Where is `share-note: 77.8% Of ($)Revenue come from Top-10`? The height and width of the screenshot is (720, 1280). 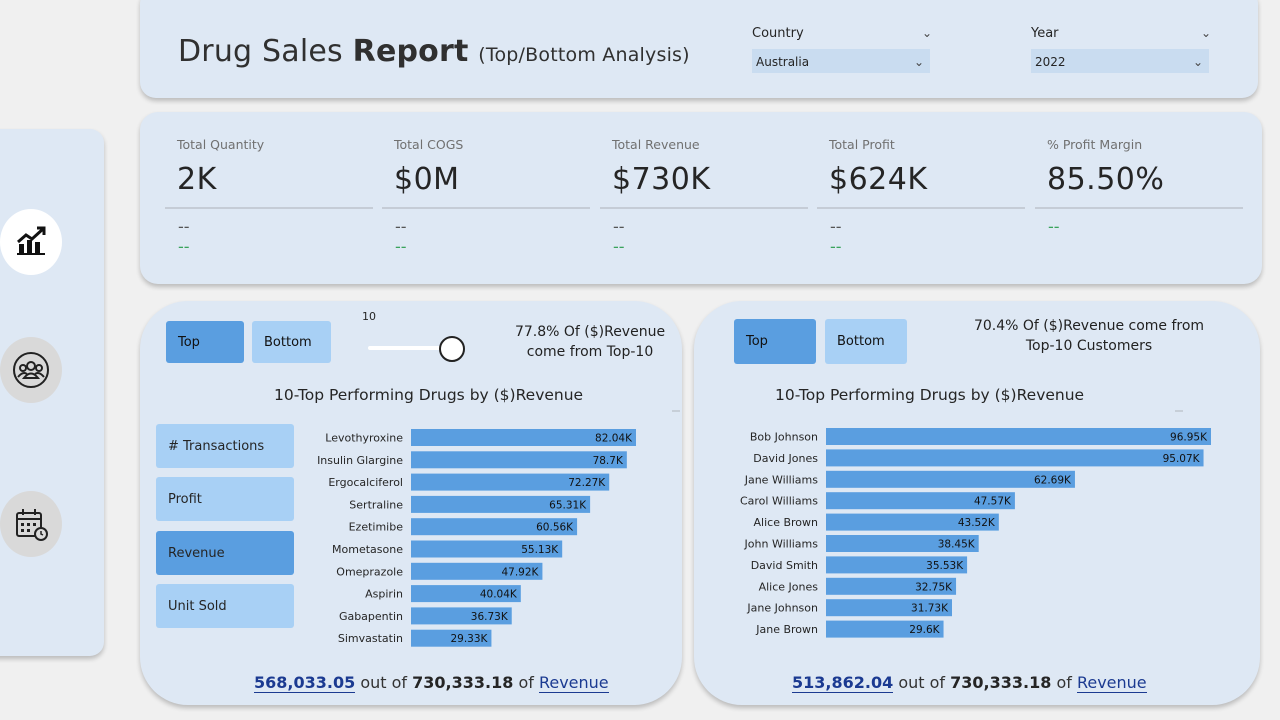 share-note: 77.8% Of ($)Revenue come from Top-10 is located at coordinates (590, 342).